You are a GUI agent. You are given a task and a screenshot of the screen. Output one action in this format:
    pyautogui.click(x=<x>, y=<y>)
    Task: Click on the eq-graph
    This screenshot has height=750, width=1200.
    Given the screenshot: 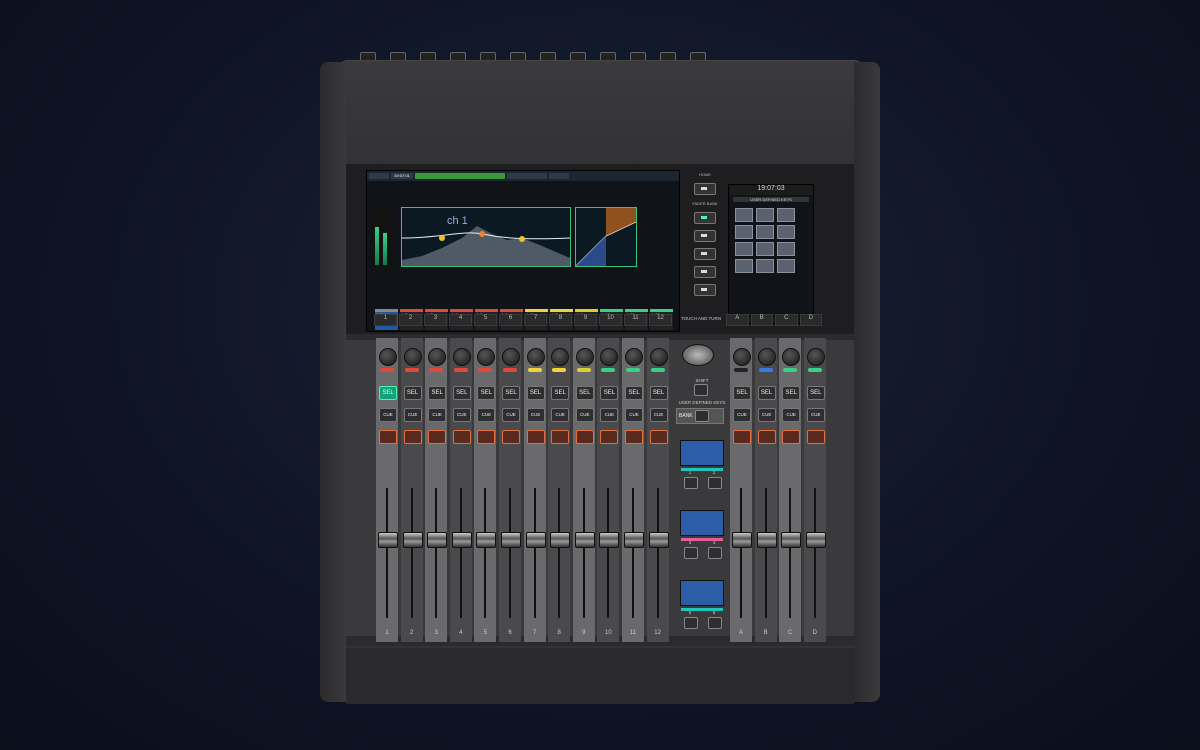 What is the action you would take?
    pyautogui.click(x=486, y=237)
    